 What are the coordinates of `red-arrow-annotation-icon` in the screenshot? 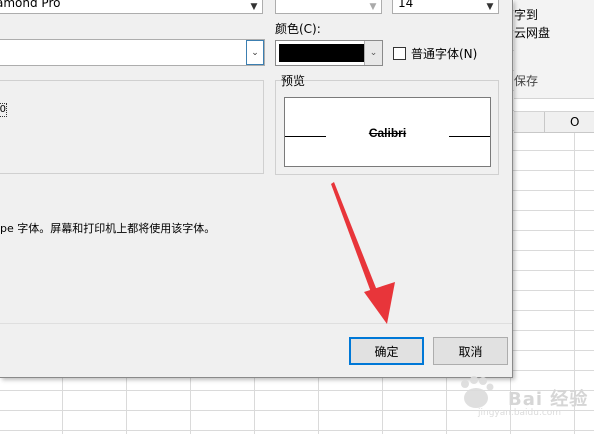 It's located at (363, 253).